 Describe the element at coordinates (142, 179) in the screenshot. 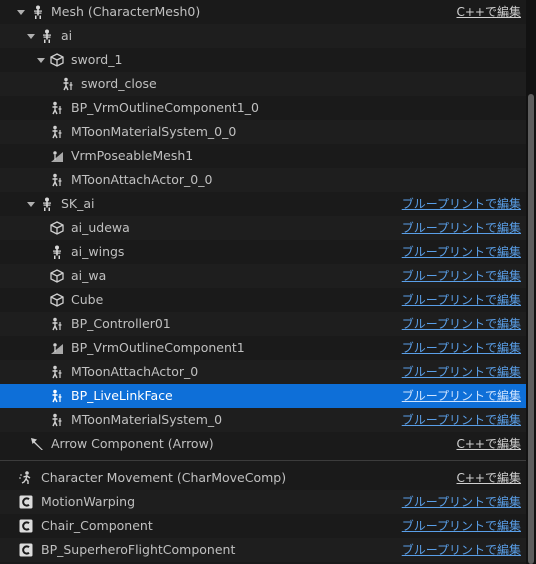

I see `row-label: MToonAttachActor_0_0` at that location.